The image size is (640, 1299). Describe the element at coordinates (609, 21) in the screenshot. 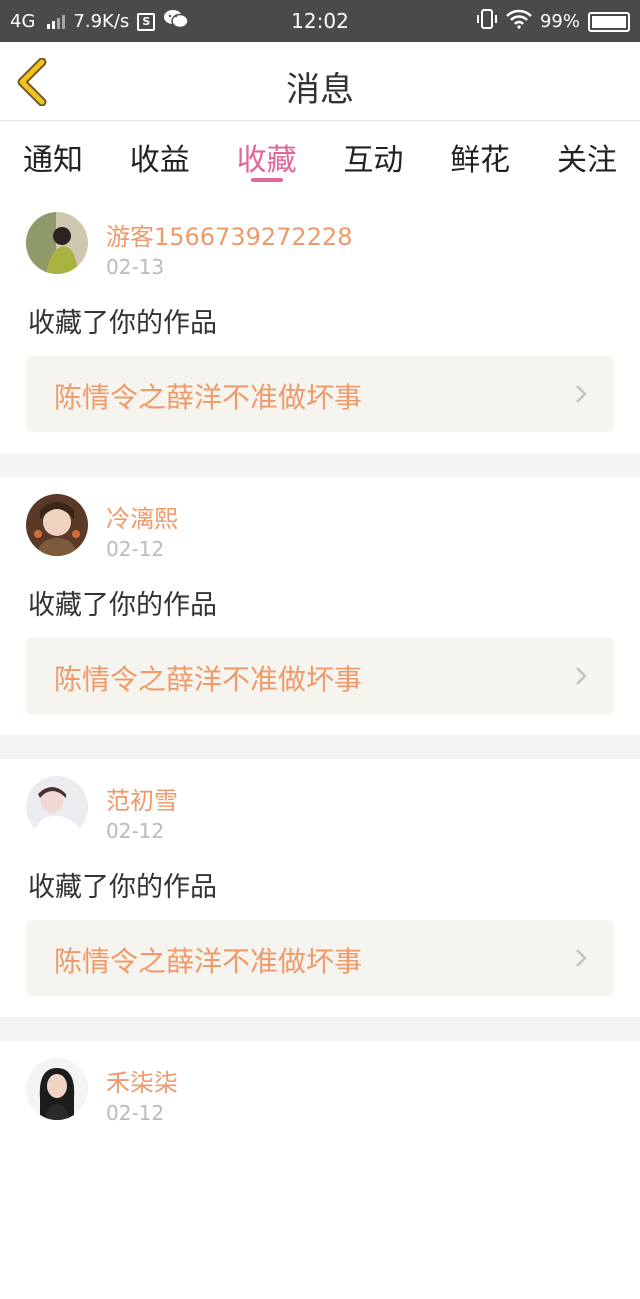

I see `battery-icon` at that location.